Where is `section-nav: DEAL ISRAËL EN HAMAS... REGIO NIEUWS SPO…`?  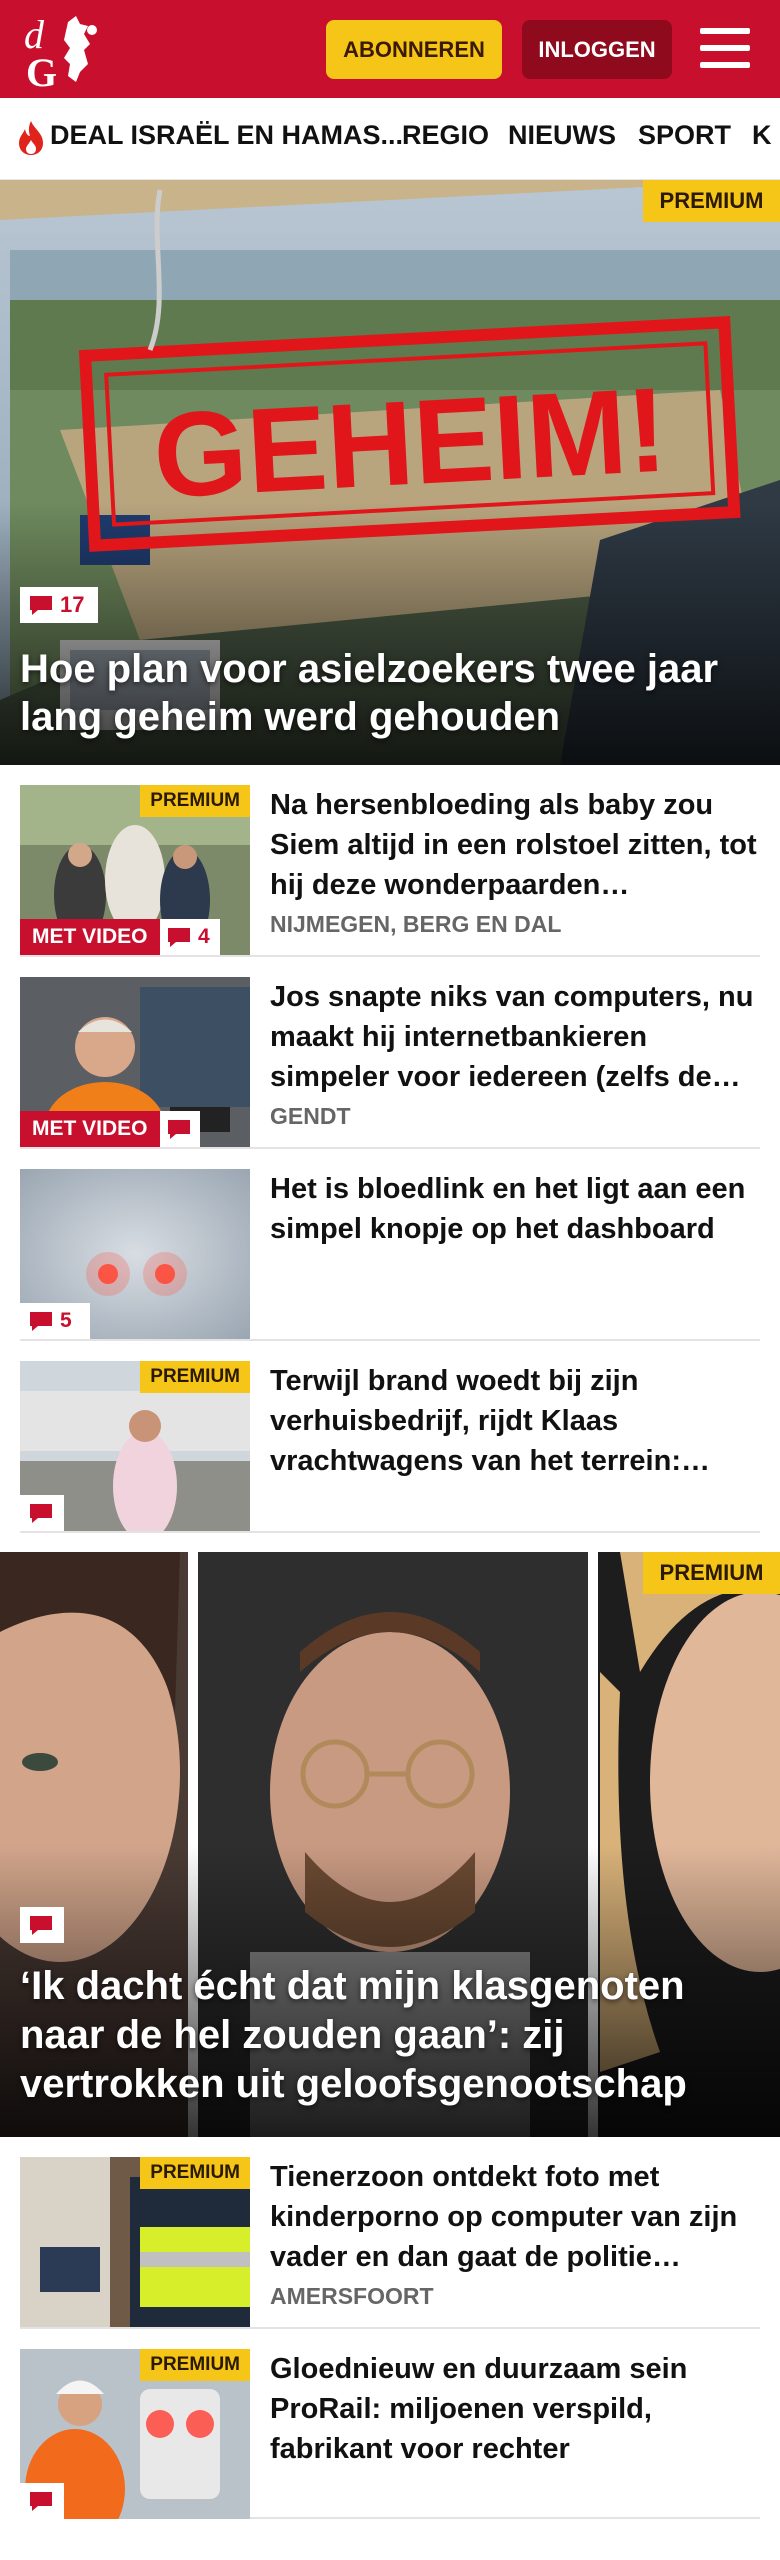 section-nav: DEAL ISRAËL EN HAMAS... REGIO NIEUWS SPO… is located at coordinates (390, 139).